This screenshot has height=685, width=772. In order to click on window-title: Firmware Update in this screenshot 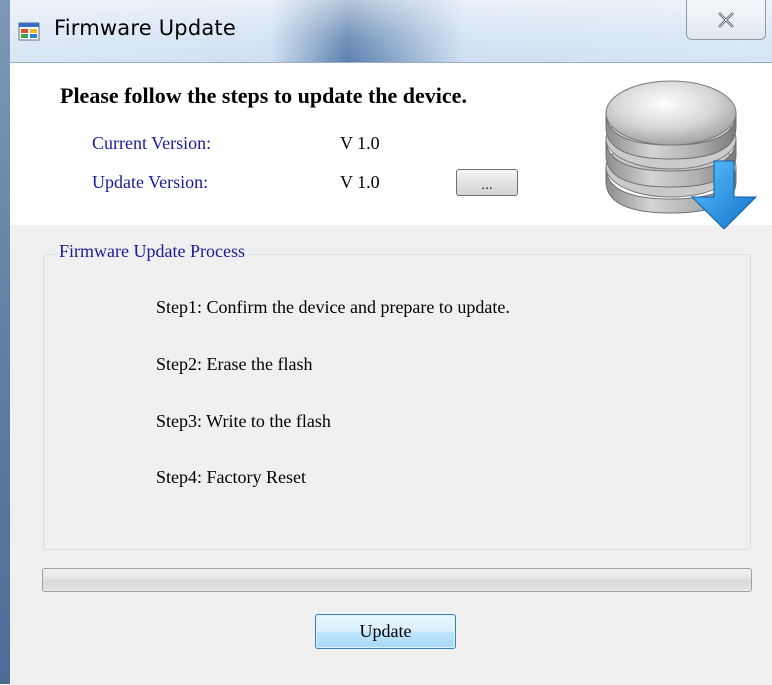, I will do `click(145, 28)`.